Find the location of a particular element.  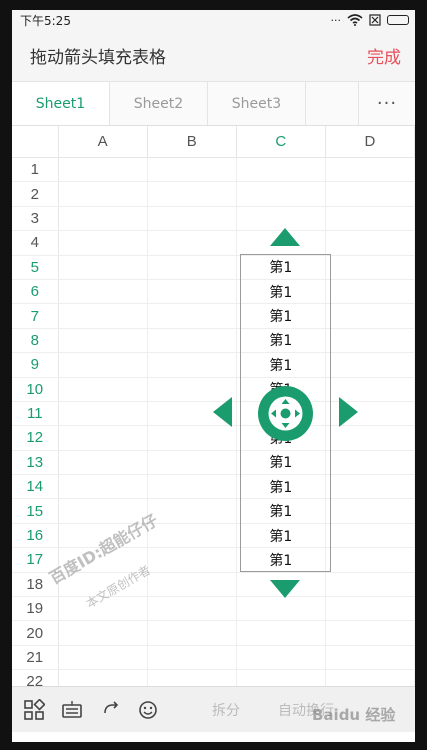

move-handle-icon is located at coordinates (285, 413).